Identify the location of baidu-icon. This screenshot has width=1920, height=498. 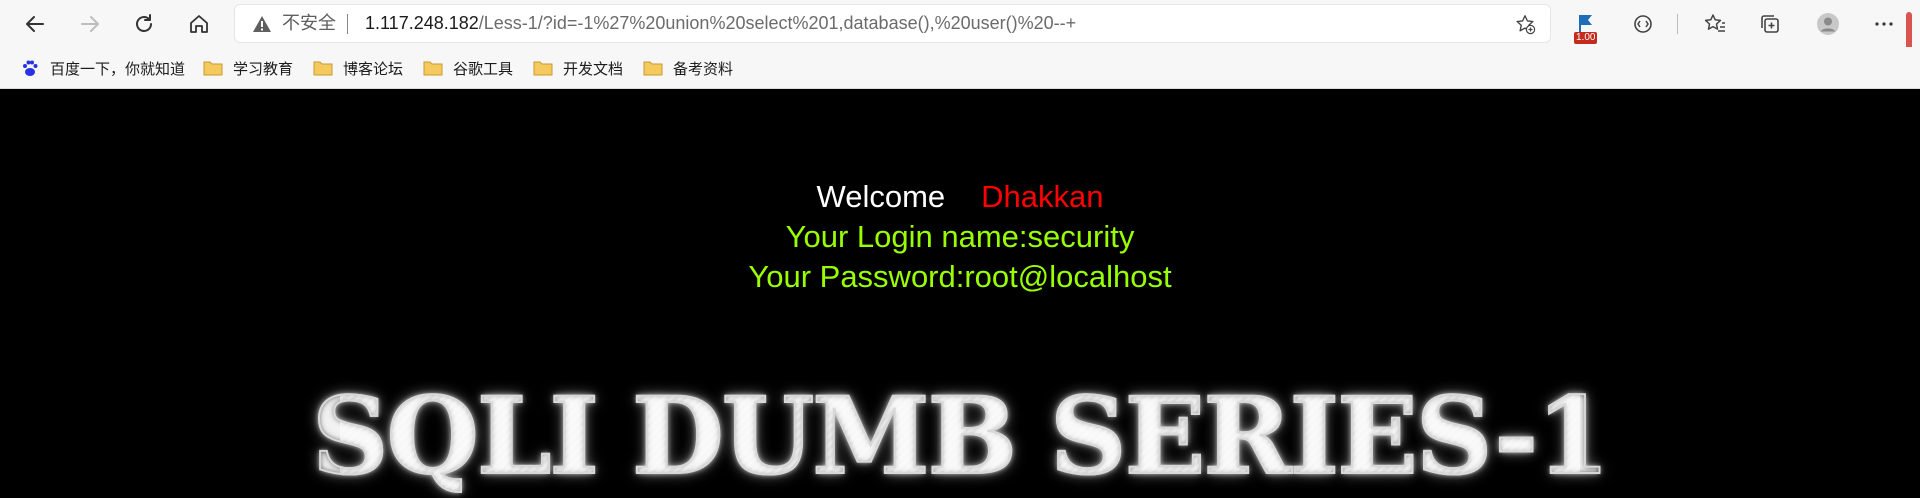
(30, 68).